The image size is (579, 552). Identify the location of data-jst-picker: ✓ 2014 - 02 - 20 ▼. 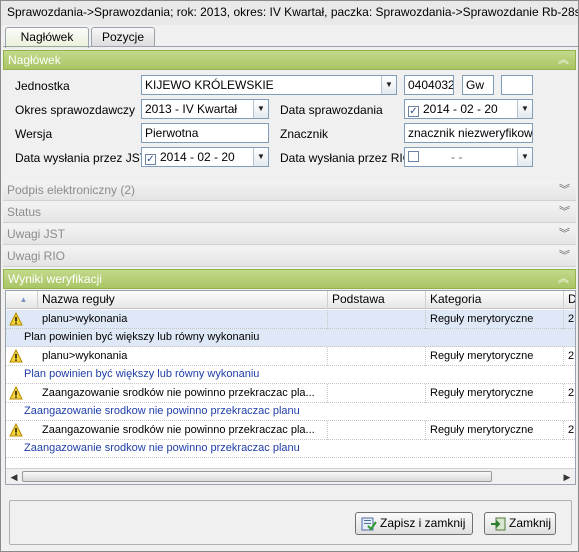
(205, 157).